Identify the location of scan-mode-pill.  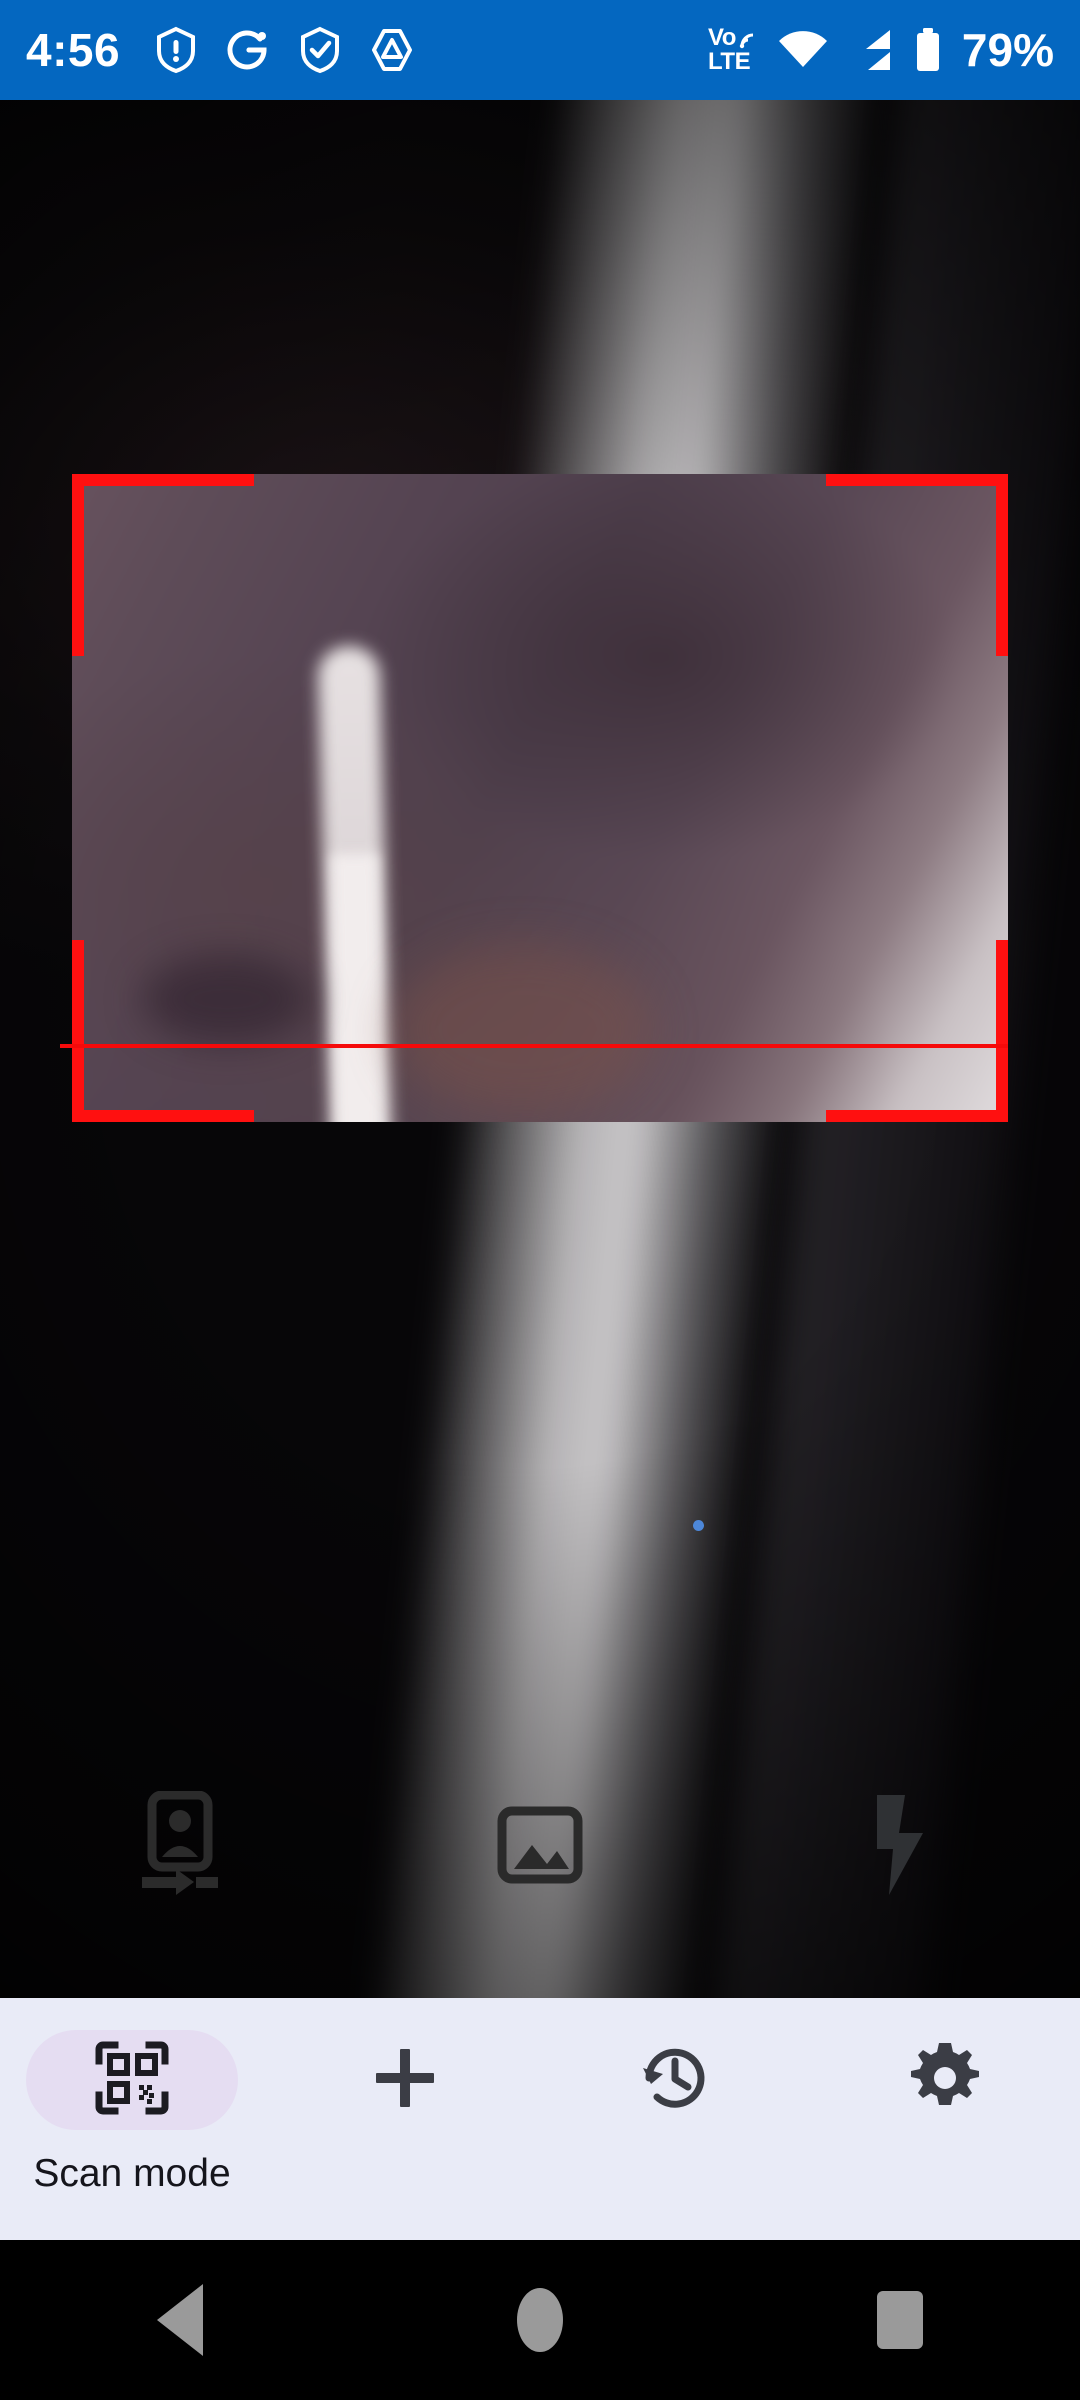
(132, 2080).